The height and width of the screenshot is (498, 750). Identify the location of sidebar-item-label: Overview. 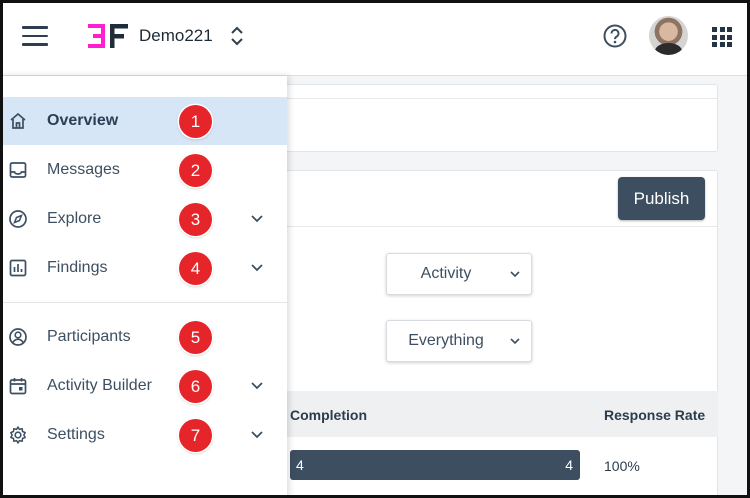
(83, 120).